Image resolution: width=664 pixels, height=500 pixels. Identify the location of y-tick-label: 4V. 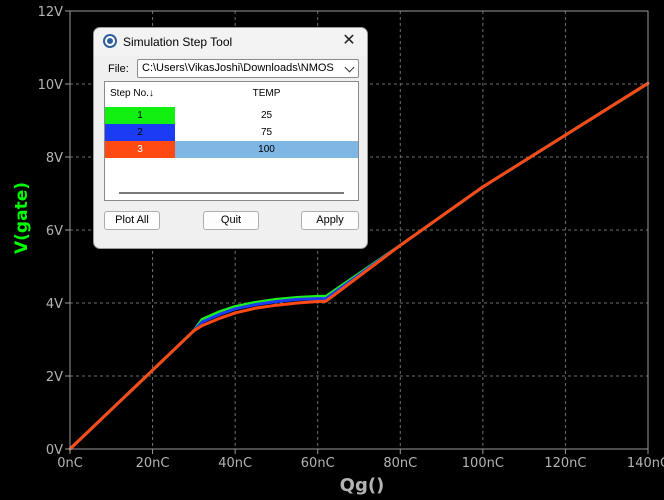
(54, 304).